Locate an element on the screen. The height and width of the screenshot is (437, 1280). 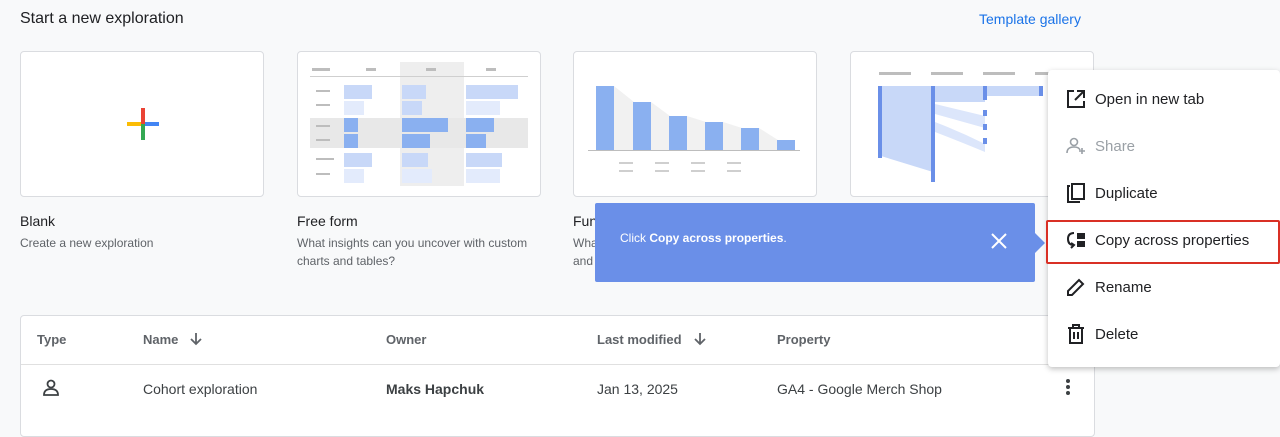
column-header-type: Type is located at coordinates (51, 339).